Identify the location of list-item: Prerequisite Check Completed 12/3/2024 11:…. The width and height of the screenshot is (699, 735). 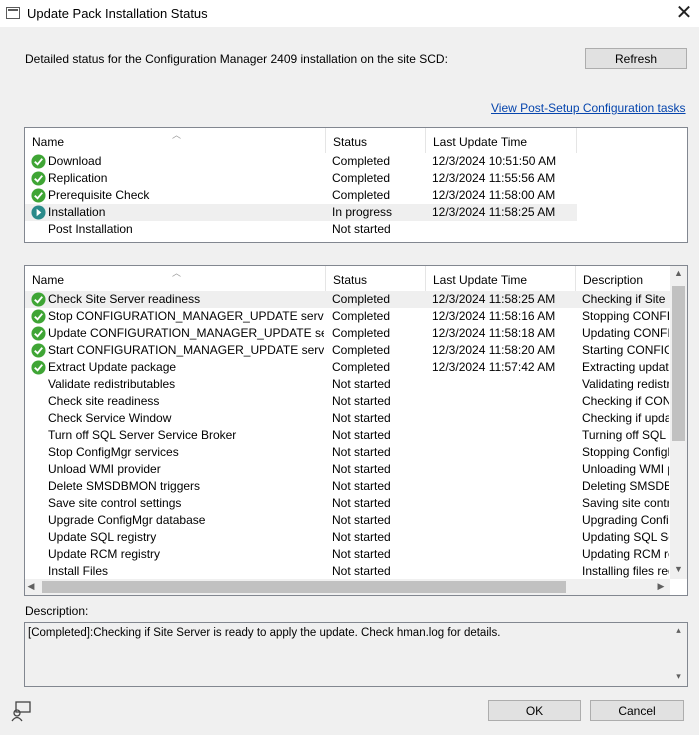
(301, 195).